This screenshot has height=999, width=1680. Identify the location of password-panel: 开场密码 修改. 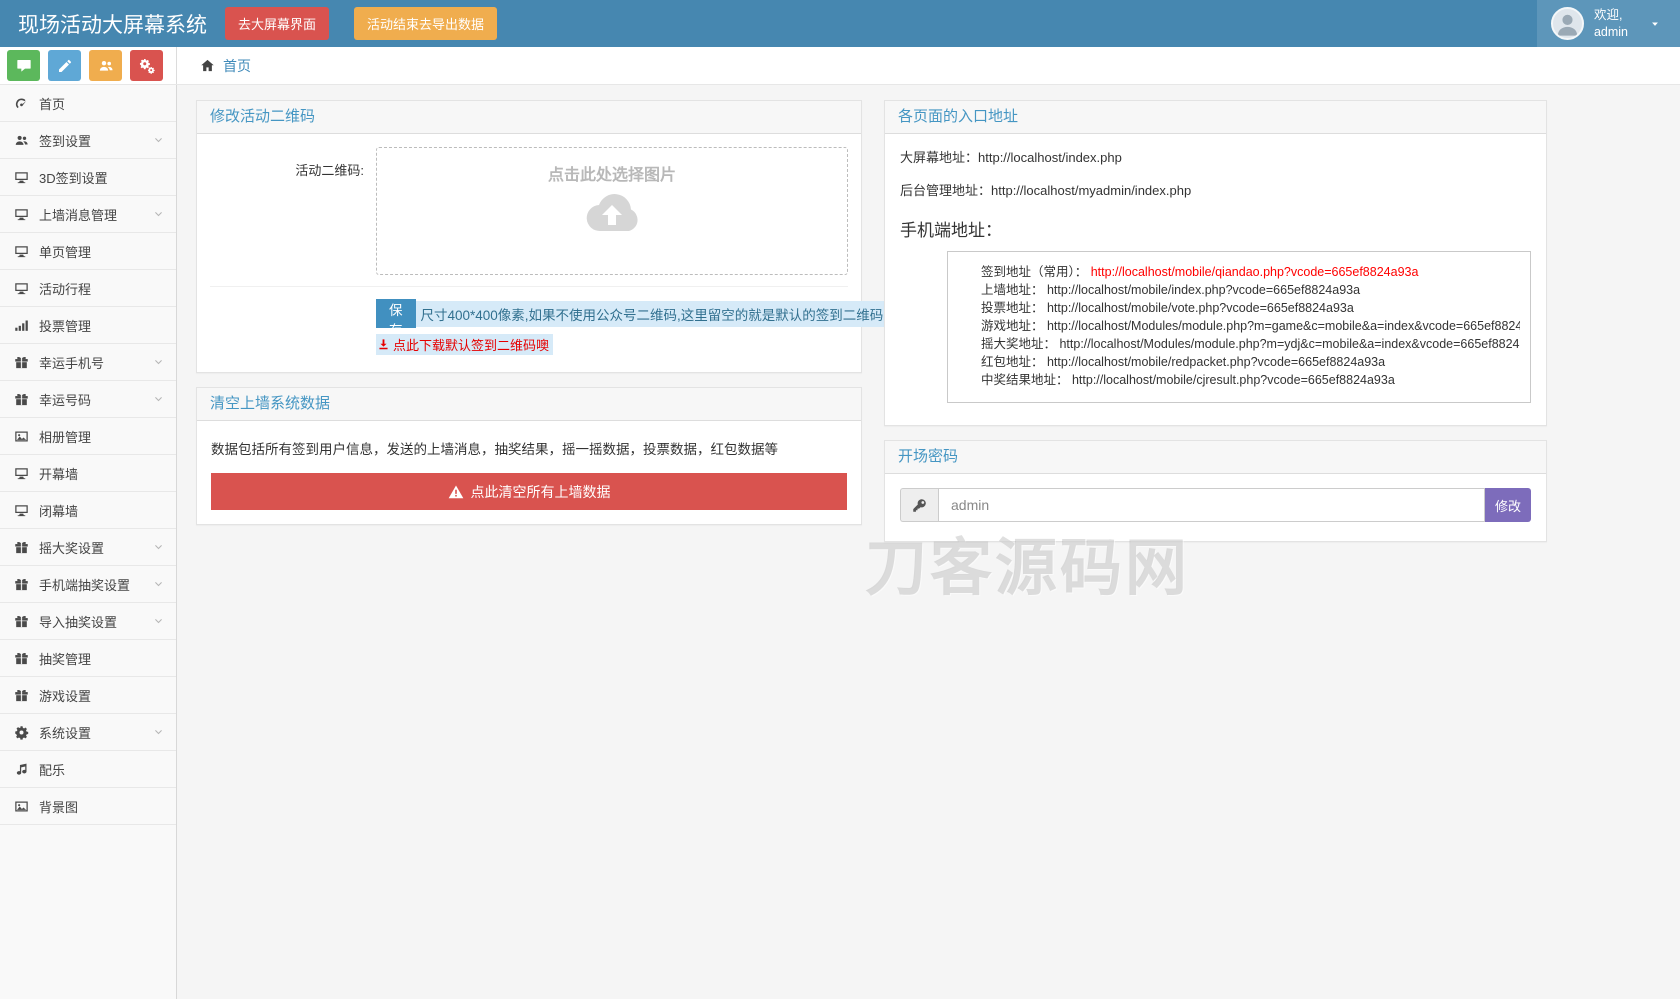
(1215, 491).